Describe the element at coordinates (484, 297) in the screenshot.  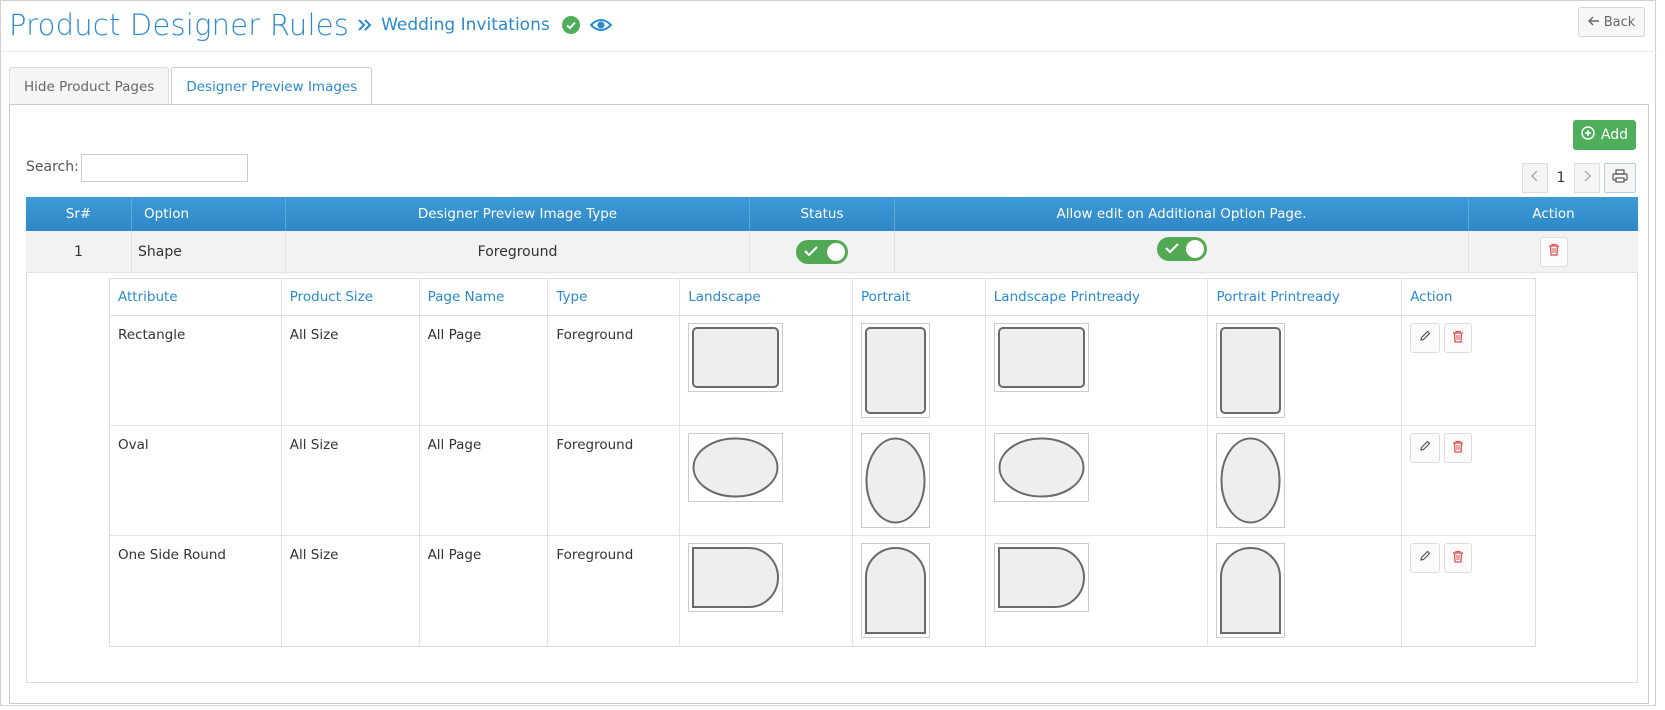
I see `col-page-name: Page Name` at that location.